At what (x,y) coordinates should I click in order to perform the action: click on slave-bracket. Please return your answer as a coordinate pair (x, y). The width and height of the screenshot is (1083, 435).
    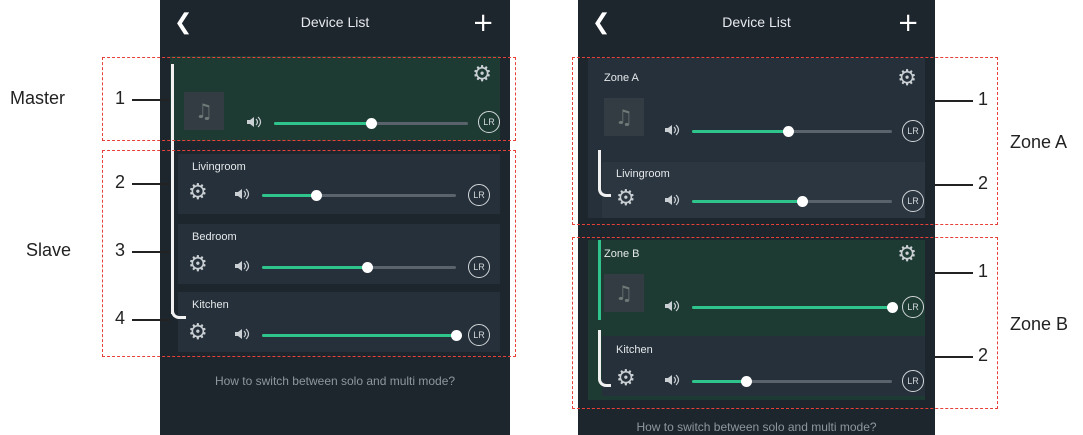
    Looking at the image, I should click on (167, 249).